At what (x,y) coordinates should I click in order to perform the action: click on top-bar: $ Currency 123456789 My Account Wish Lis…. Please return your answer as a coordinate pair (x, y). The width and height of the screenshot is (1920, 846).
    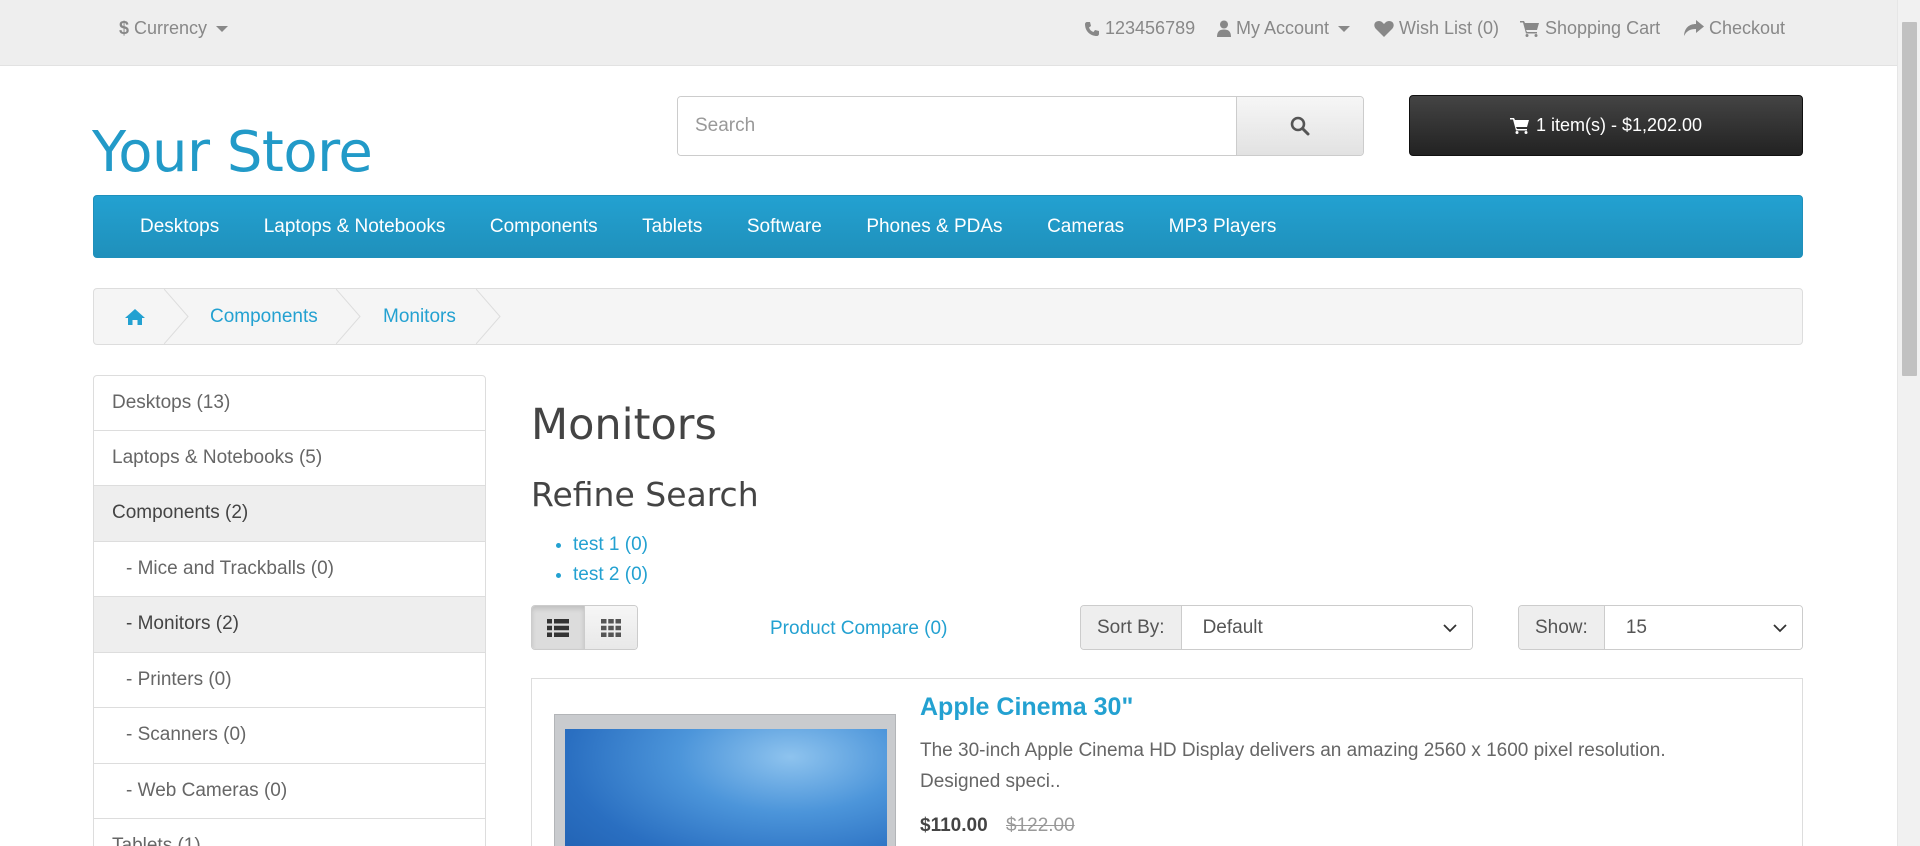
    Looking at the image, I should click on (948, 33).